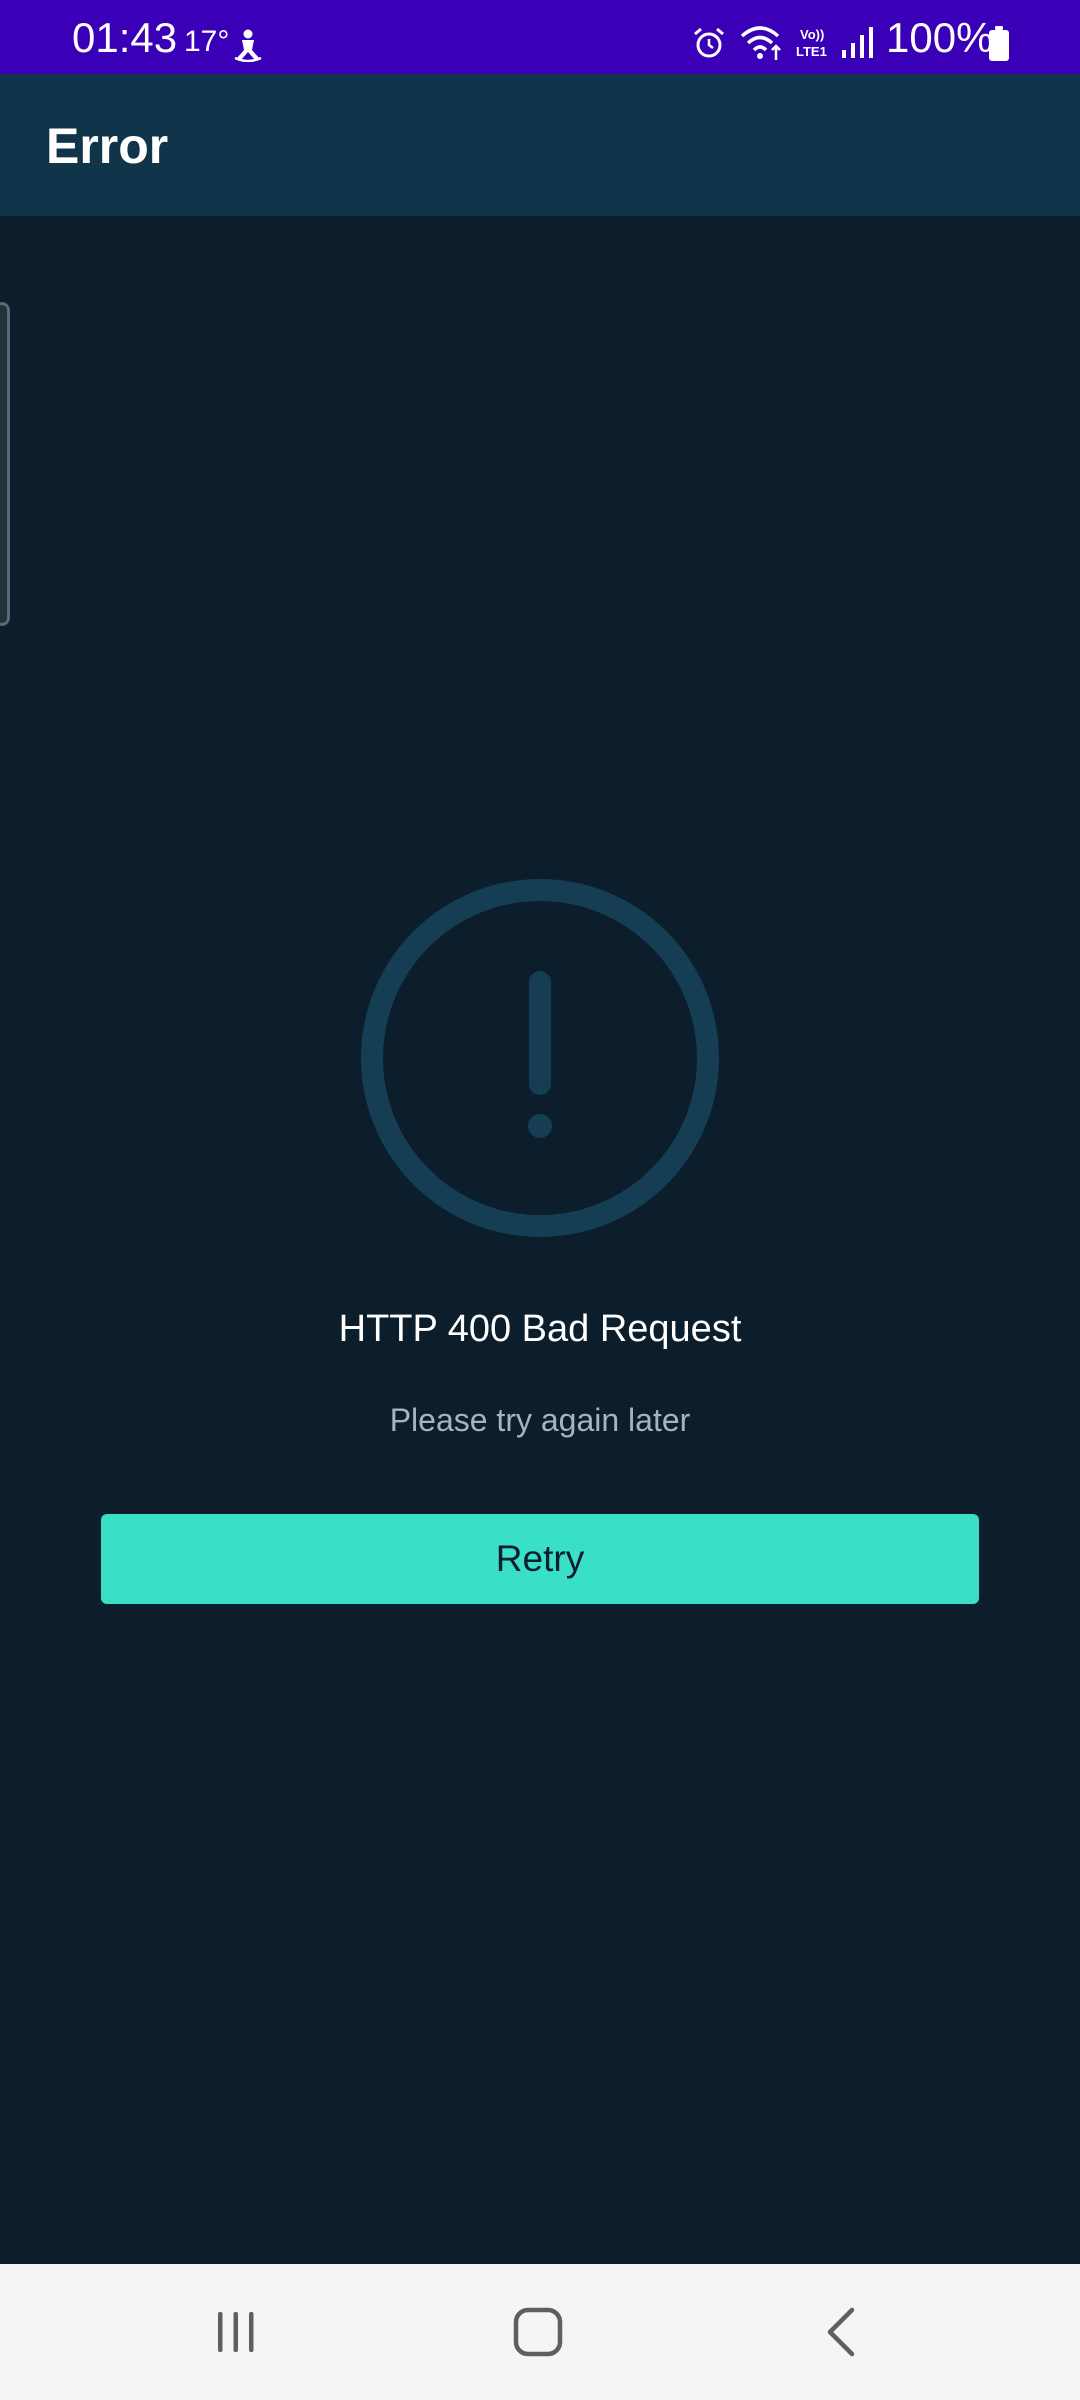 This screenshot has width=1080, height=2400. I want to click on alarm-icon, so click(709, 42).